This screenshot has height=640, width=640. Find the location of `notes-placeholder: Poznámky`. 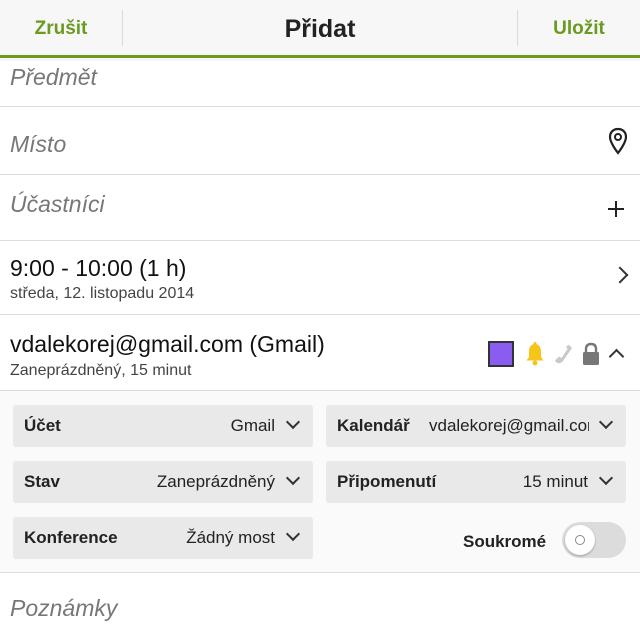

notes-placeholder: Poznámky is located at coordinates (64, 608).